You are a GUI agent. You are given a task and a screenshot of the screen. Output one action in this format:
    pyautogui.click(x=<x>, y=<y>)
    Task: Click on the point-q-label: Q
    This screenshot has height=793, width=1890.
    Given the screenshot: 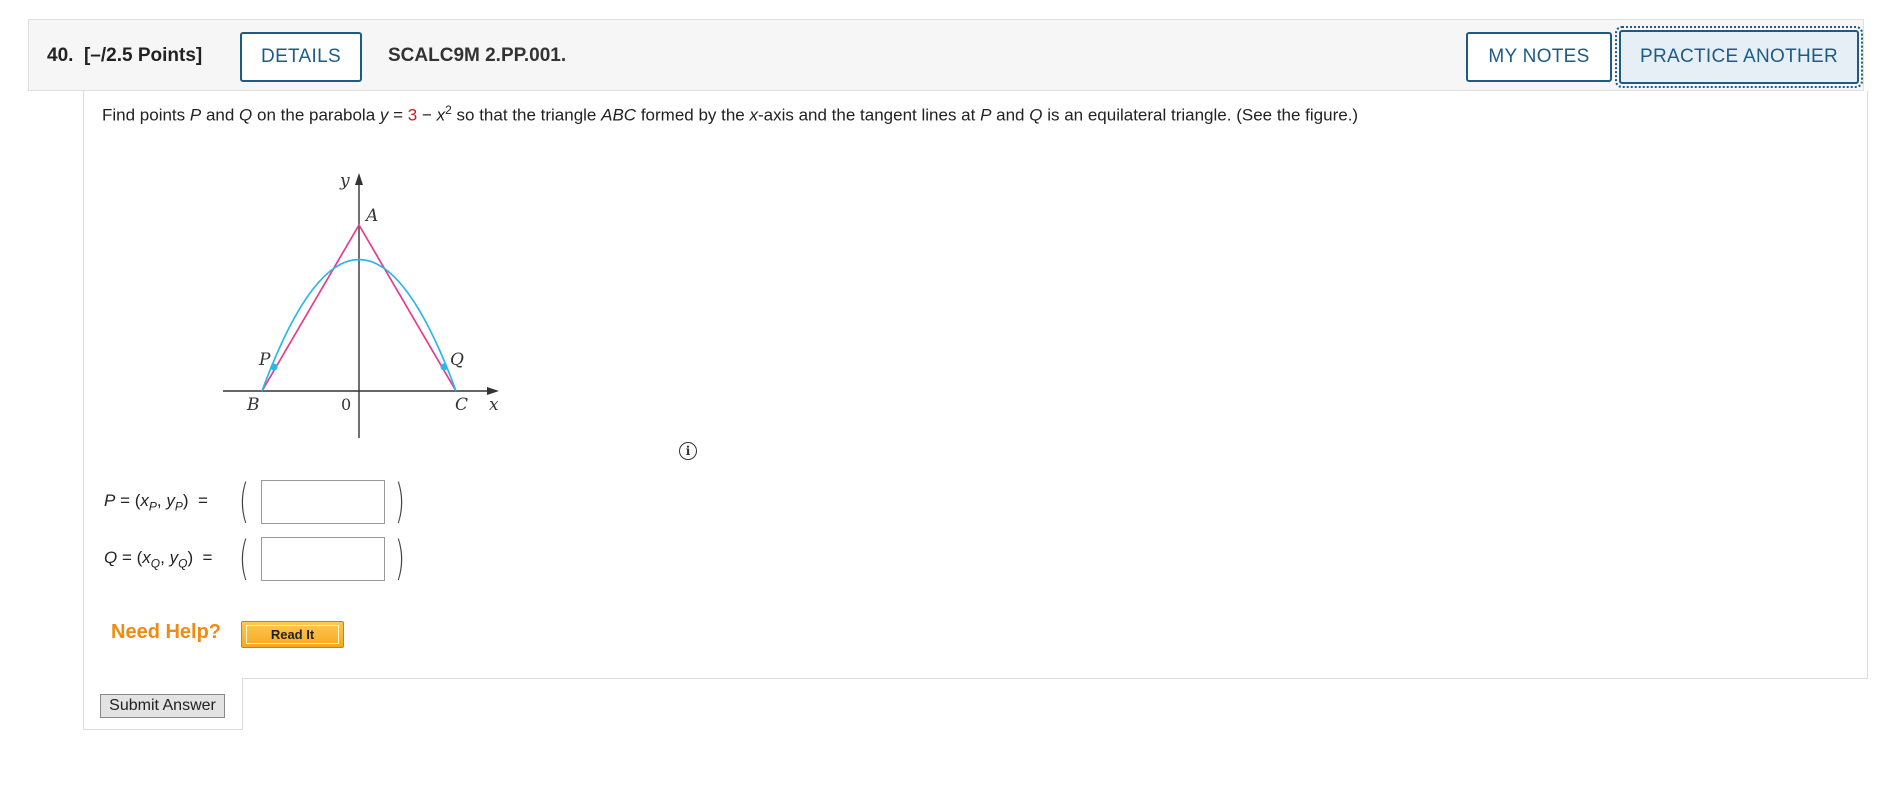 What is the action you would take?
    pyautogui.click(x=457, y=360)
    